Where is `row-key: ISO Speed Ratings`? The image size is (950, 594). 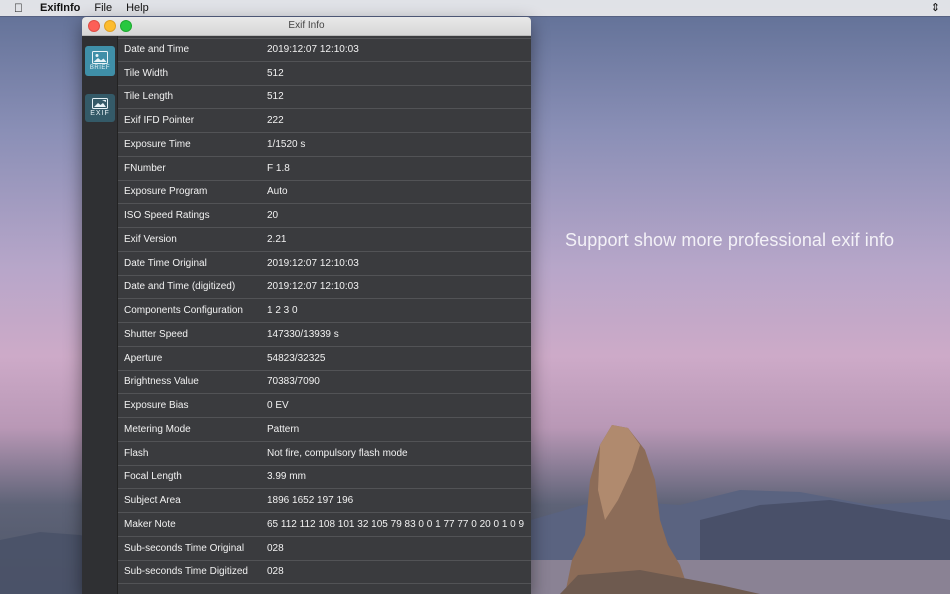
row-key: ISO Speed Ratings is located at coordinates (167, 216).